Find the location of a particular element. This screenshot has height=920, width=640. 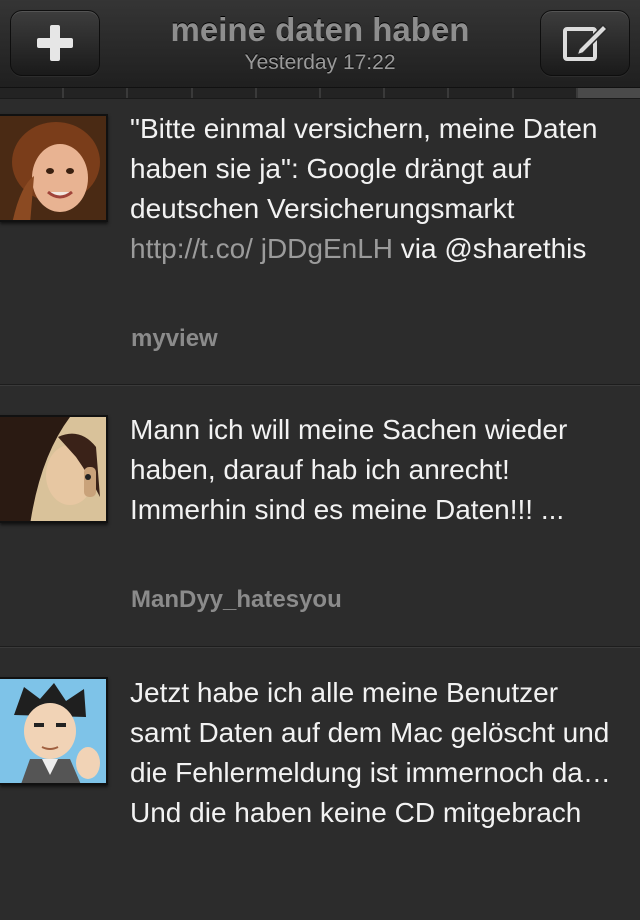

compose-icon is located at coordinates (586, 42).